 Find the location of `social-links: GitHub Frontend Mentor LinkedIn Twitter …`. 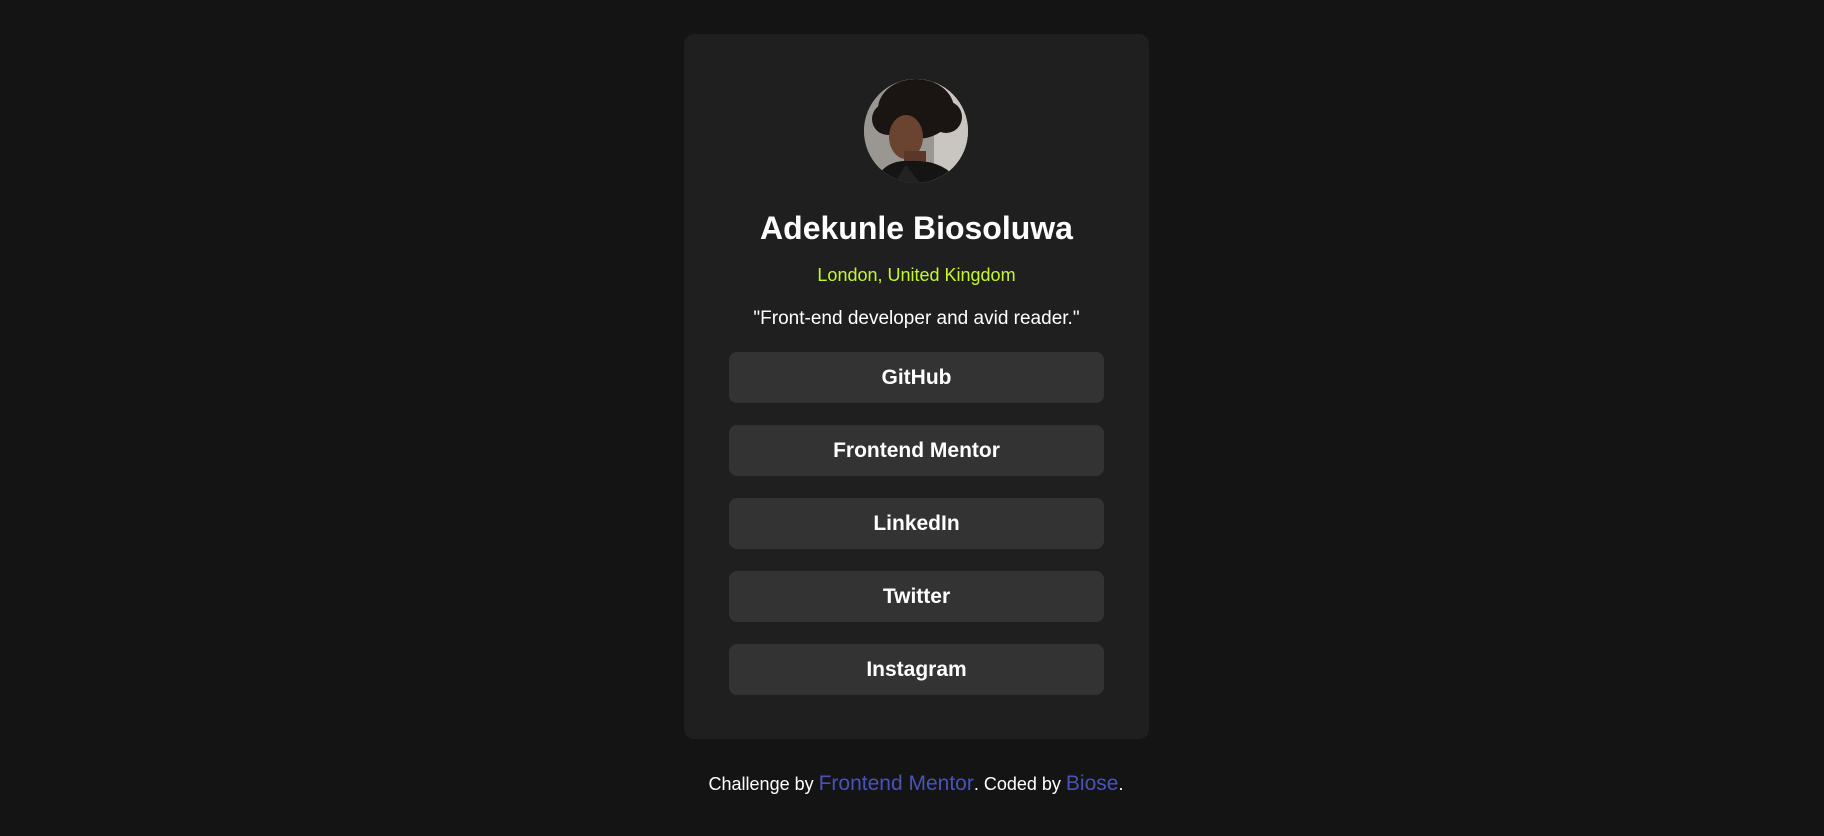

social-links: GitHub Frontend Mentor LinkedIn Twitter … is located at coordinates (916, 534).